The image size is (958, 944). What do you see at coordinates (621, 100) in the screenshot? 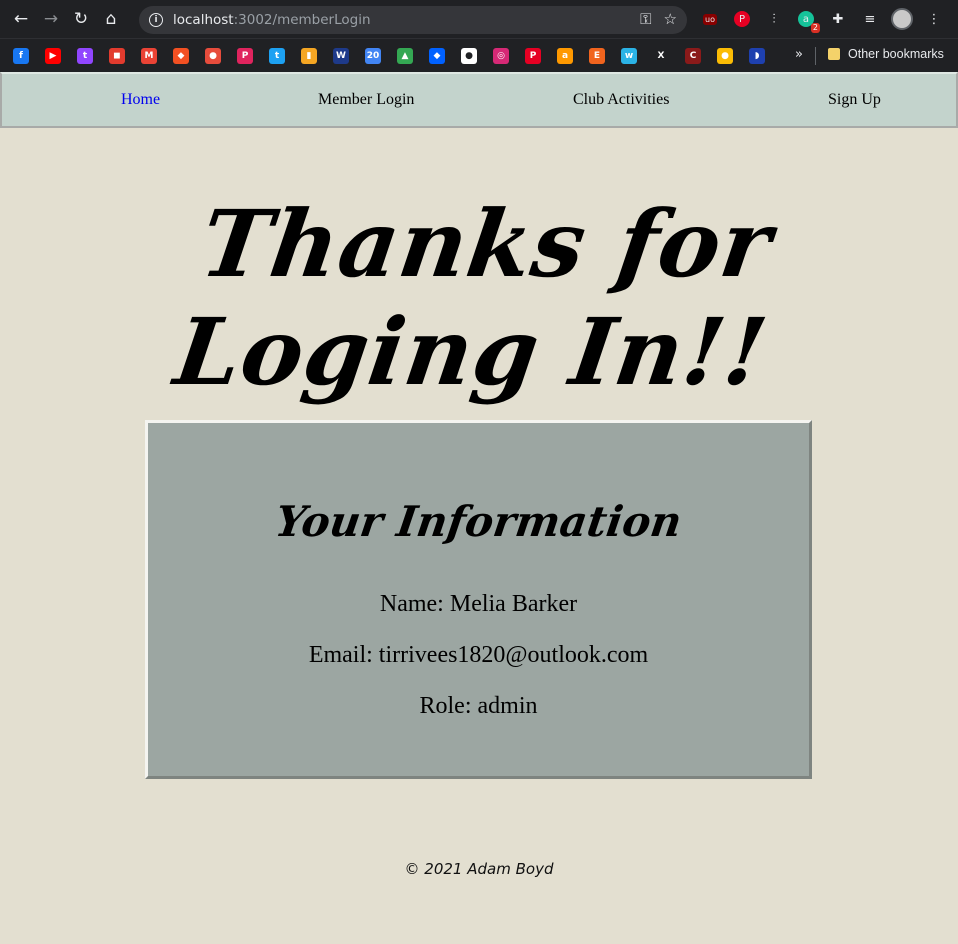
I see `nav-club-activities-link: Club Activities` at bounding box center [621, 100].